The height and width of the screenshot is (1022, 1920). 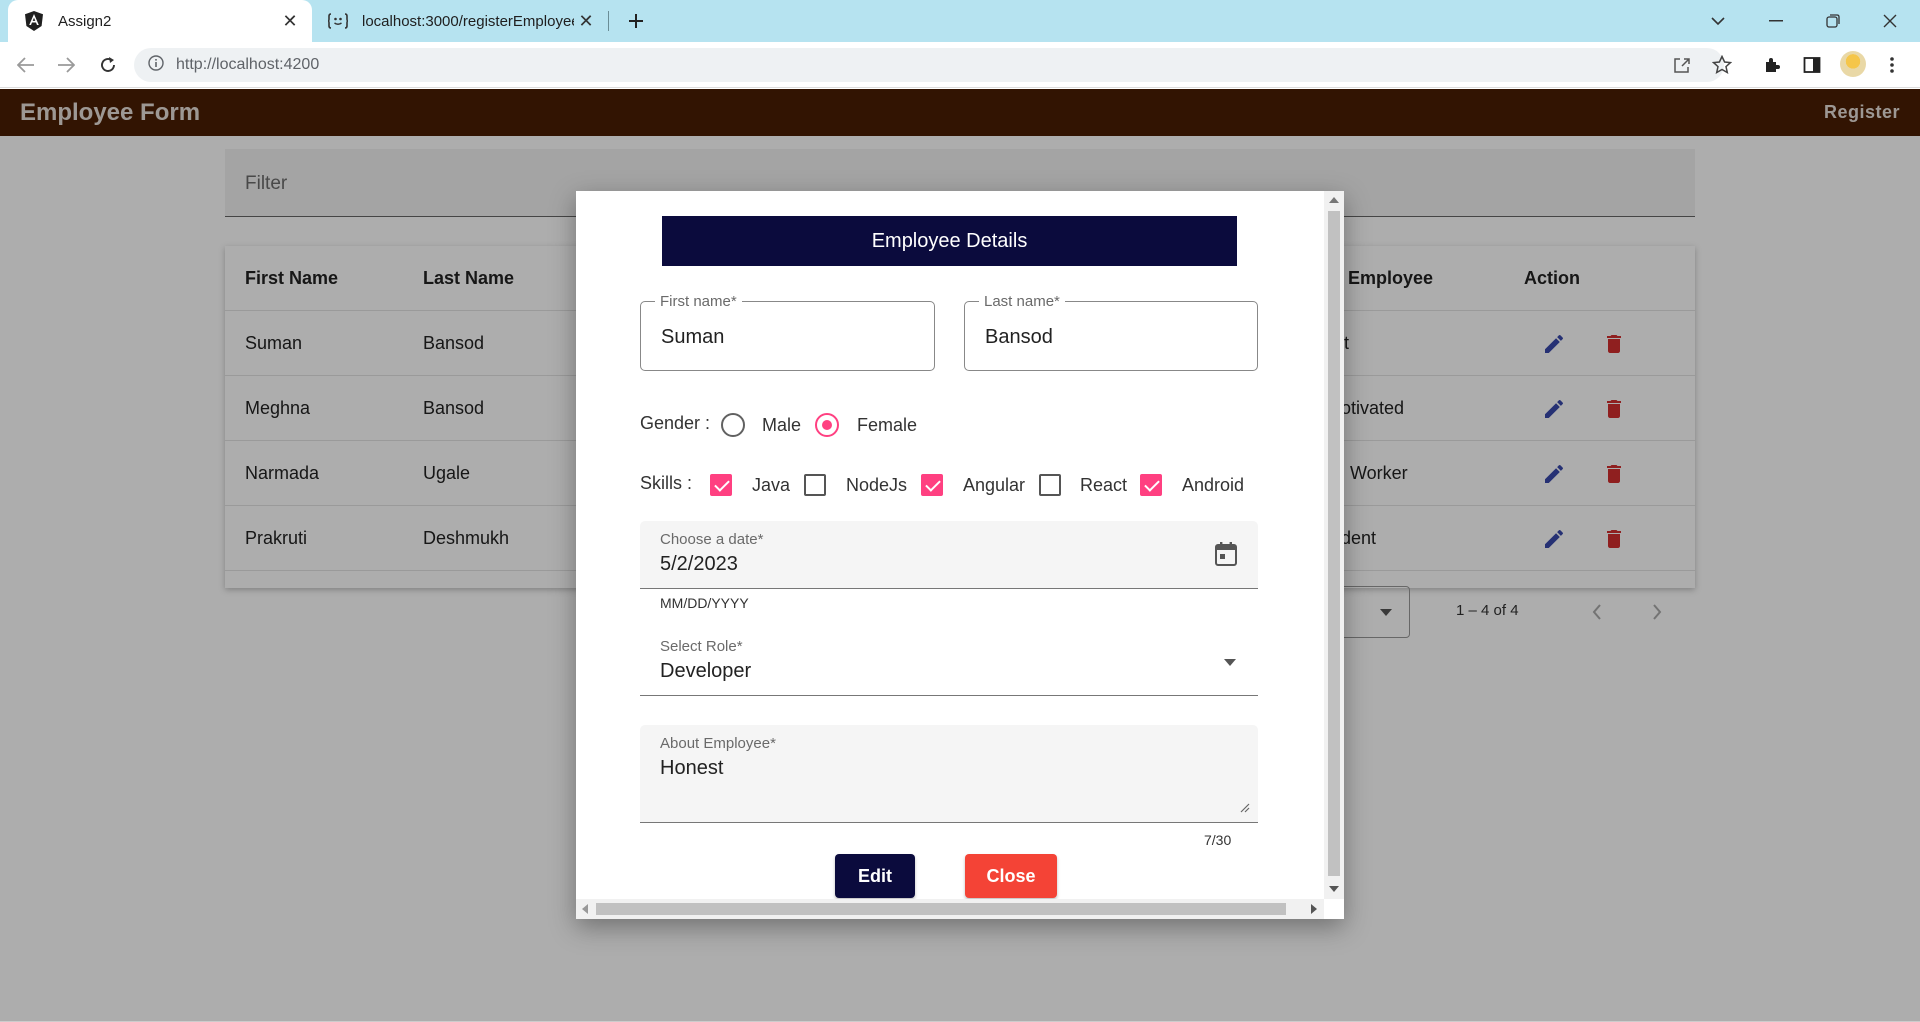 What do you see at coordinates (949, 662) in the screenshot?
I see `role-select: Select Role* Developer` at bounding box center [949, 662].